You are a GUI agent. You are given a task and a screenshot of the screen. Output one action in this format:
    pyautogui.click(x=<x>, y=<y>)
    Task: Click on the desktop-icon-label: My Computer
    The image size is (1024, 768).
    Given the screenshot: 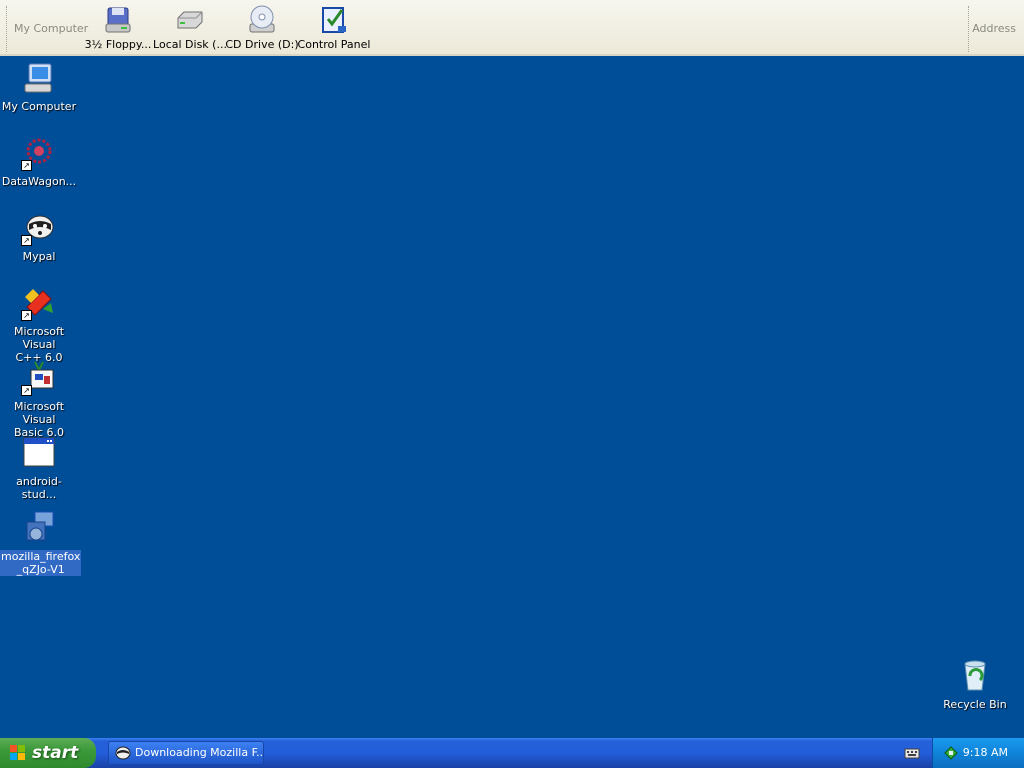 What is the action you would take?
    pyautogui.click(x=39, y=106)
    